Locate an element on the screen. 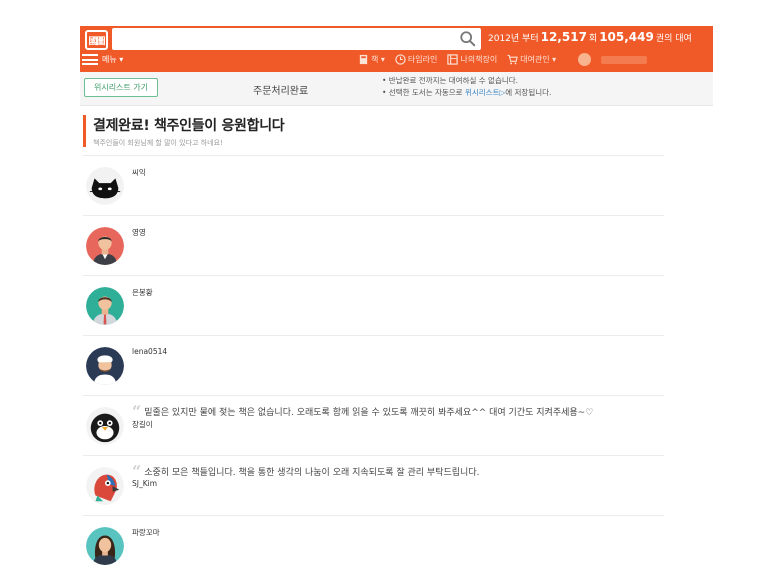 The image size is (770, 588). woman-avatar-icon is located at coordinates (105, 546).